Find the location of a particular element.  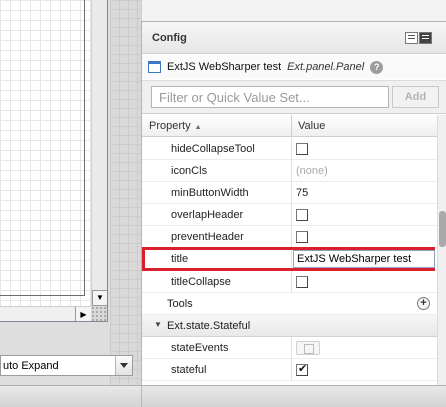

property-name: hideCollapseTool is located at coordinates (213, 149).